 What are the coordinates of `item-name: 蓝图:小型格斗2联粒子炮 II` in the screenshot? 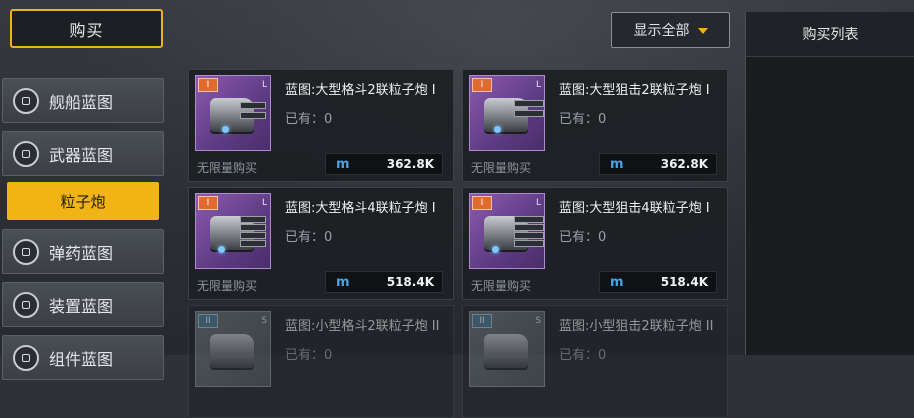 It's located at (362, 326).